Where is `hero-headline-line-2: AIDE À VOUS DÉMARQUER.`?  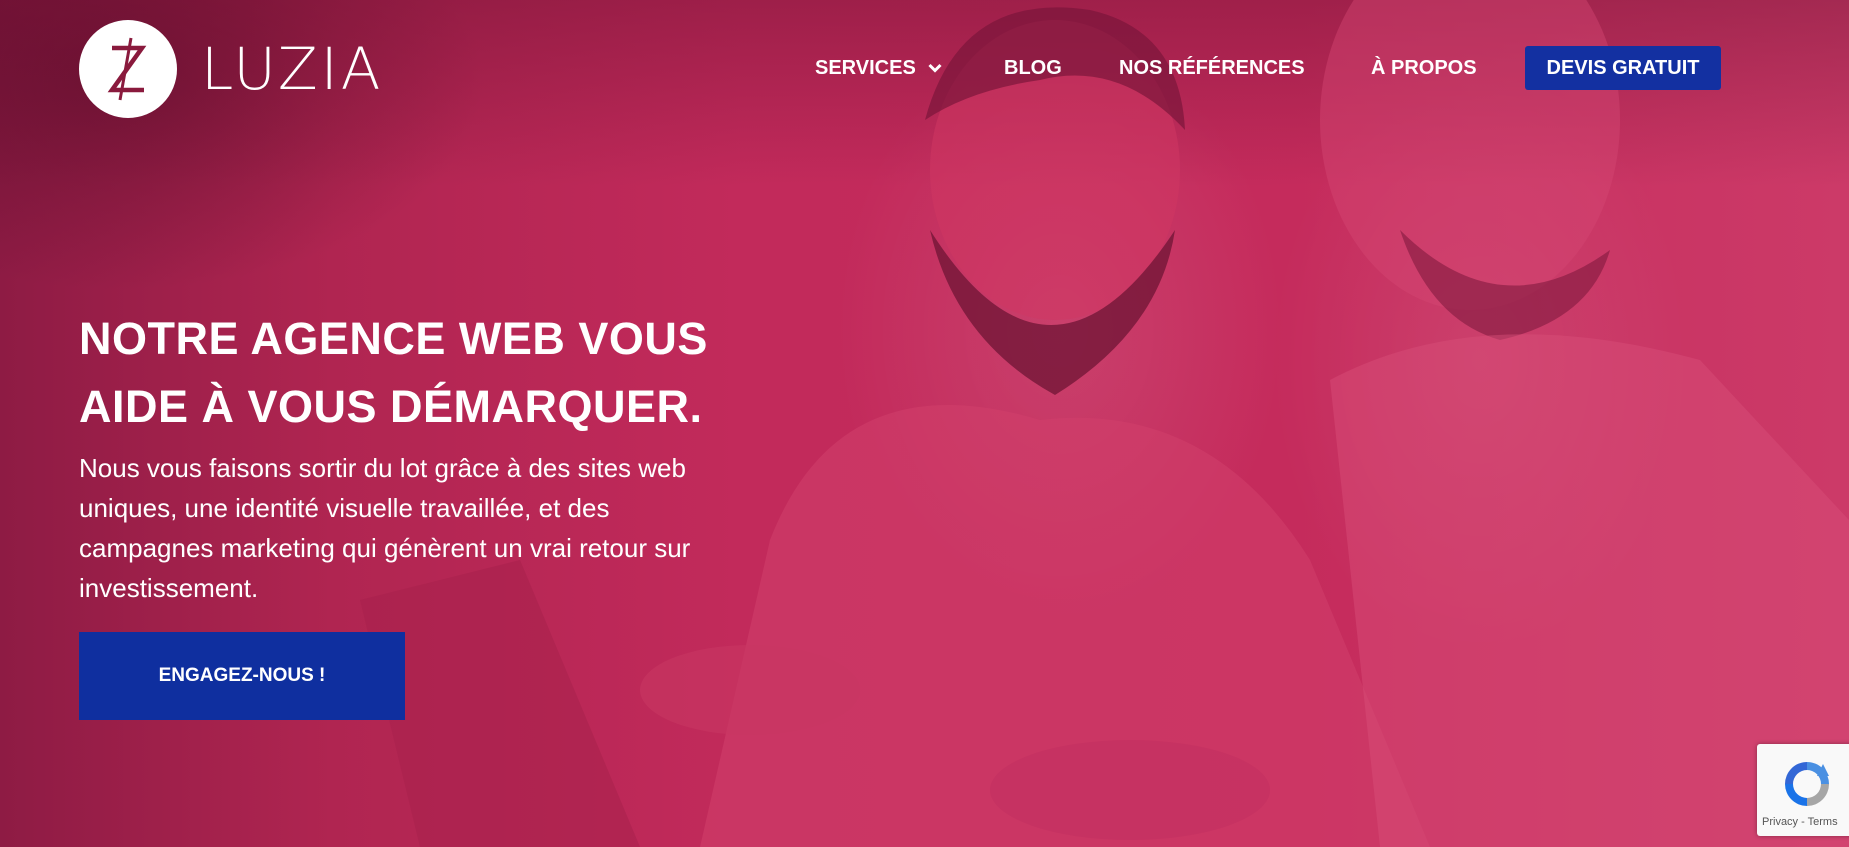 hero-headline-line-2: AIDE À VOUS DÉMARQUER. is located at coordinates (391, 406).